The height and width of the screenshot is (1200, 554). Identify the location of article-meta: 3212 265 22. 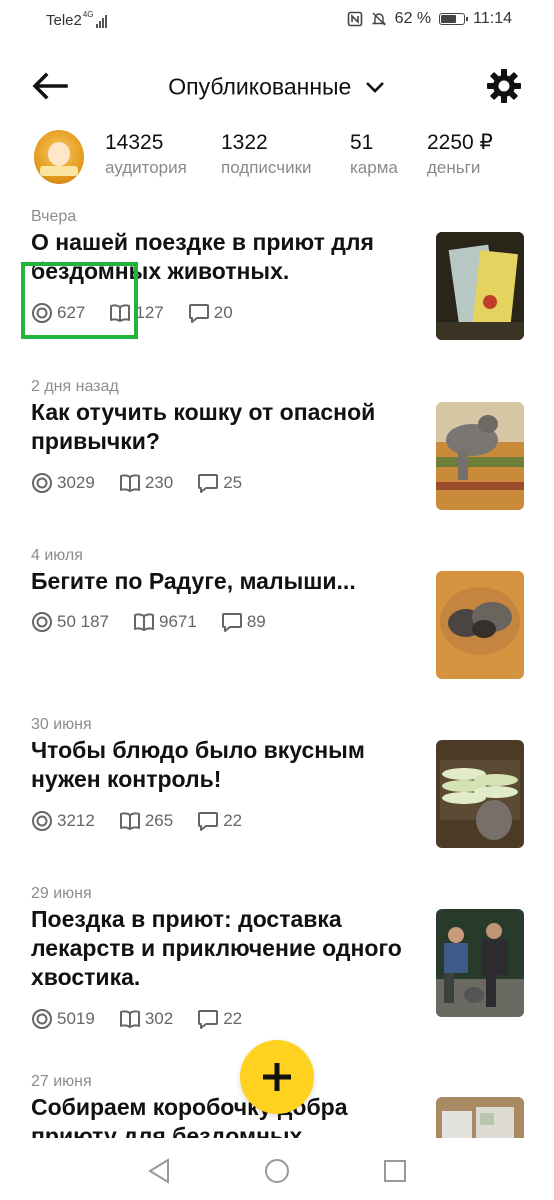
(148, 821).